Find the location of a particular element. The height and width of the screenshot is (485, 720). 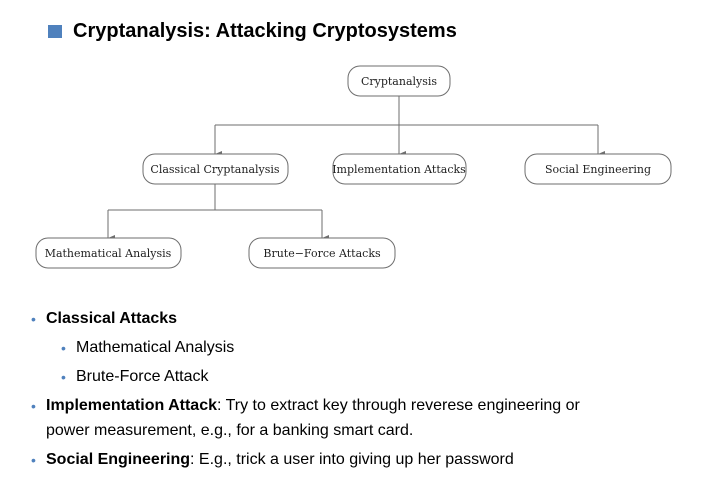

node-classical-cryptanalysis: Classical Cryptanalysis is located at coordinates (215, 169).